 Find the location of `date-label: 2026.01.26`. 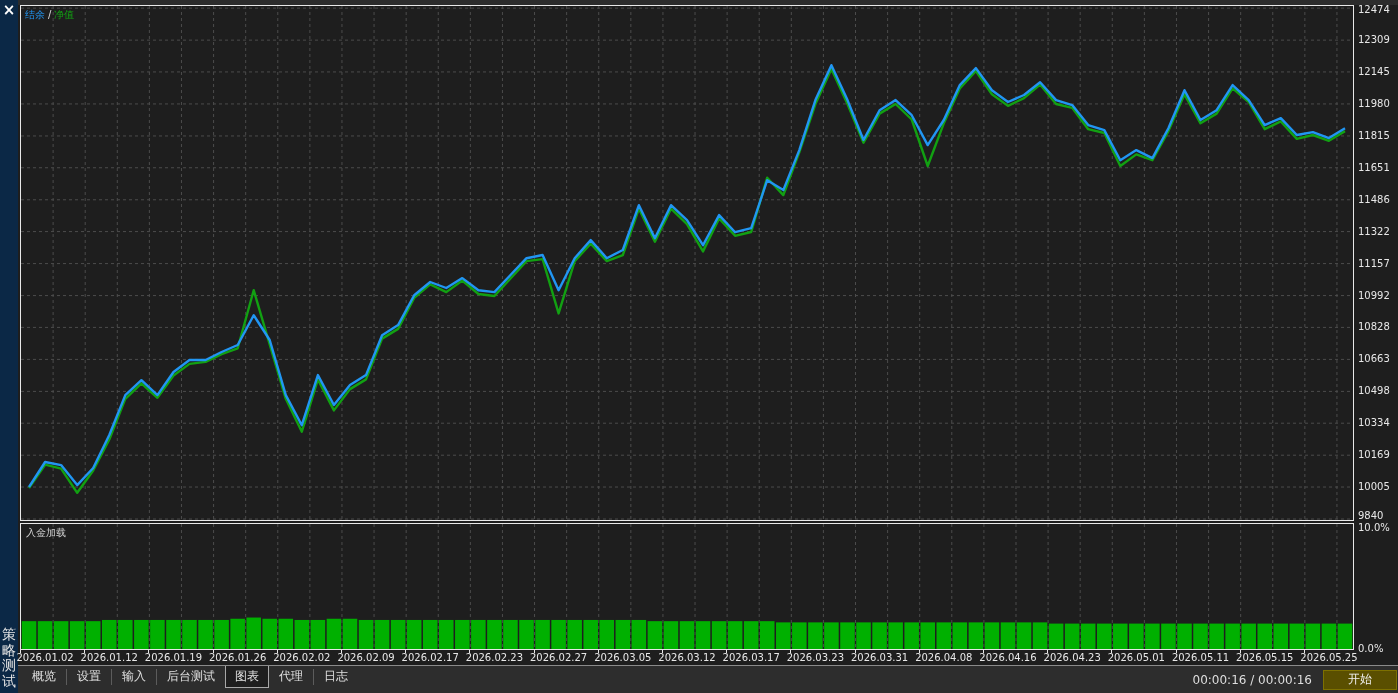

date-label: 2026.01.26 is located at coordinates (238, 658).